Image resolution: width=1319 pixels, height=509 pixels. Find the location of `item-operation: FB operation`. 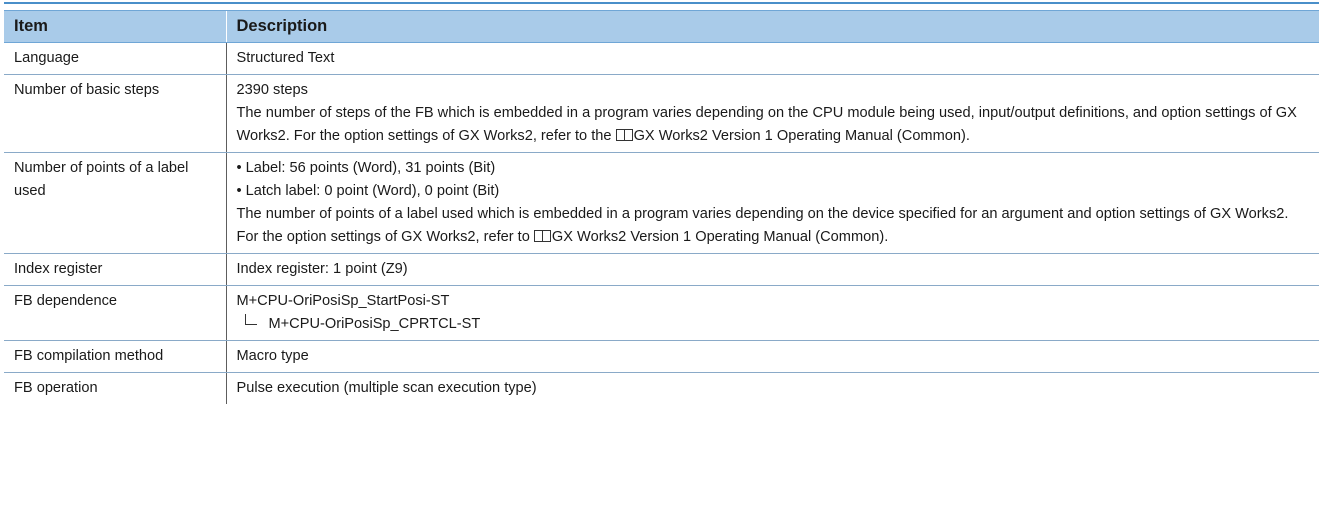

item-operation: FB operation is located at coordinates (56, 388).